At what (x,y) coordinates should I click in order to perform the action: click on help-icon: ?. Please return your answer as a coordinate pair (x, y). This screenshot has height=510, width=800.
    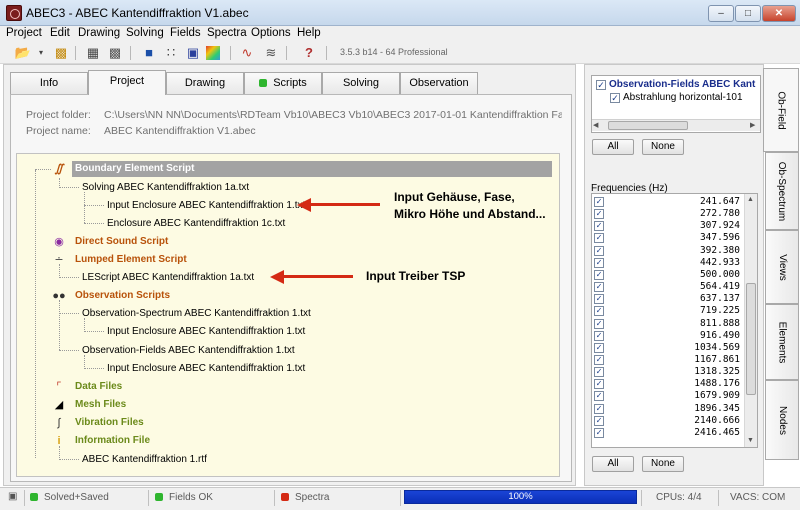
    Looking at the image, I should click on (309, 53).